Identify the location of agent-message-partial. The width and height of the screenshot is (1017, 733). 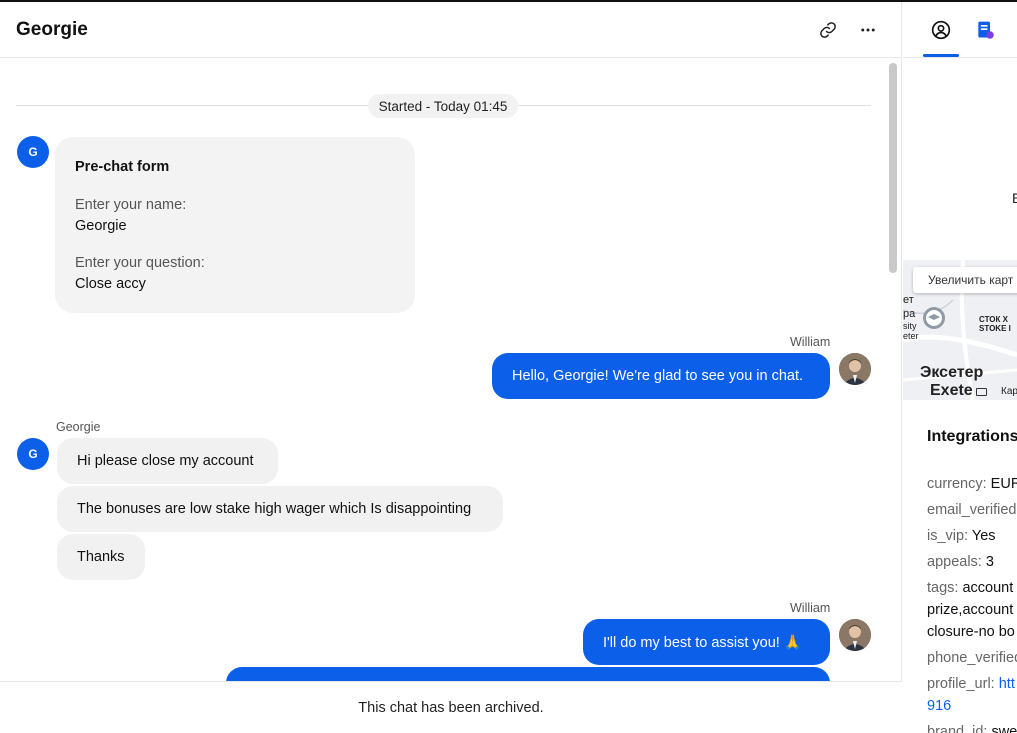
(528, 674).